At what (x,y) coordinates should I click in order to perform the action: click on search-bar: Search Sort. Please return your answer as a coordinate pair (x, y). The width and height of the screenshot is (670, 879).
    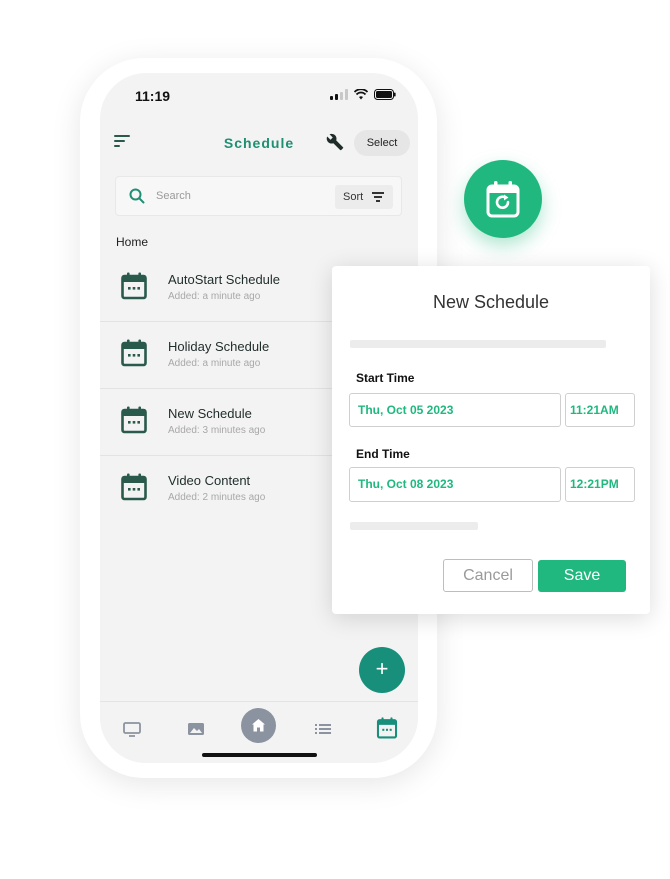
    Looking at the image, I should click on (258, 196).